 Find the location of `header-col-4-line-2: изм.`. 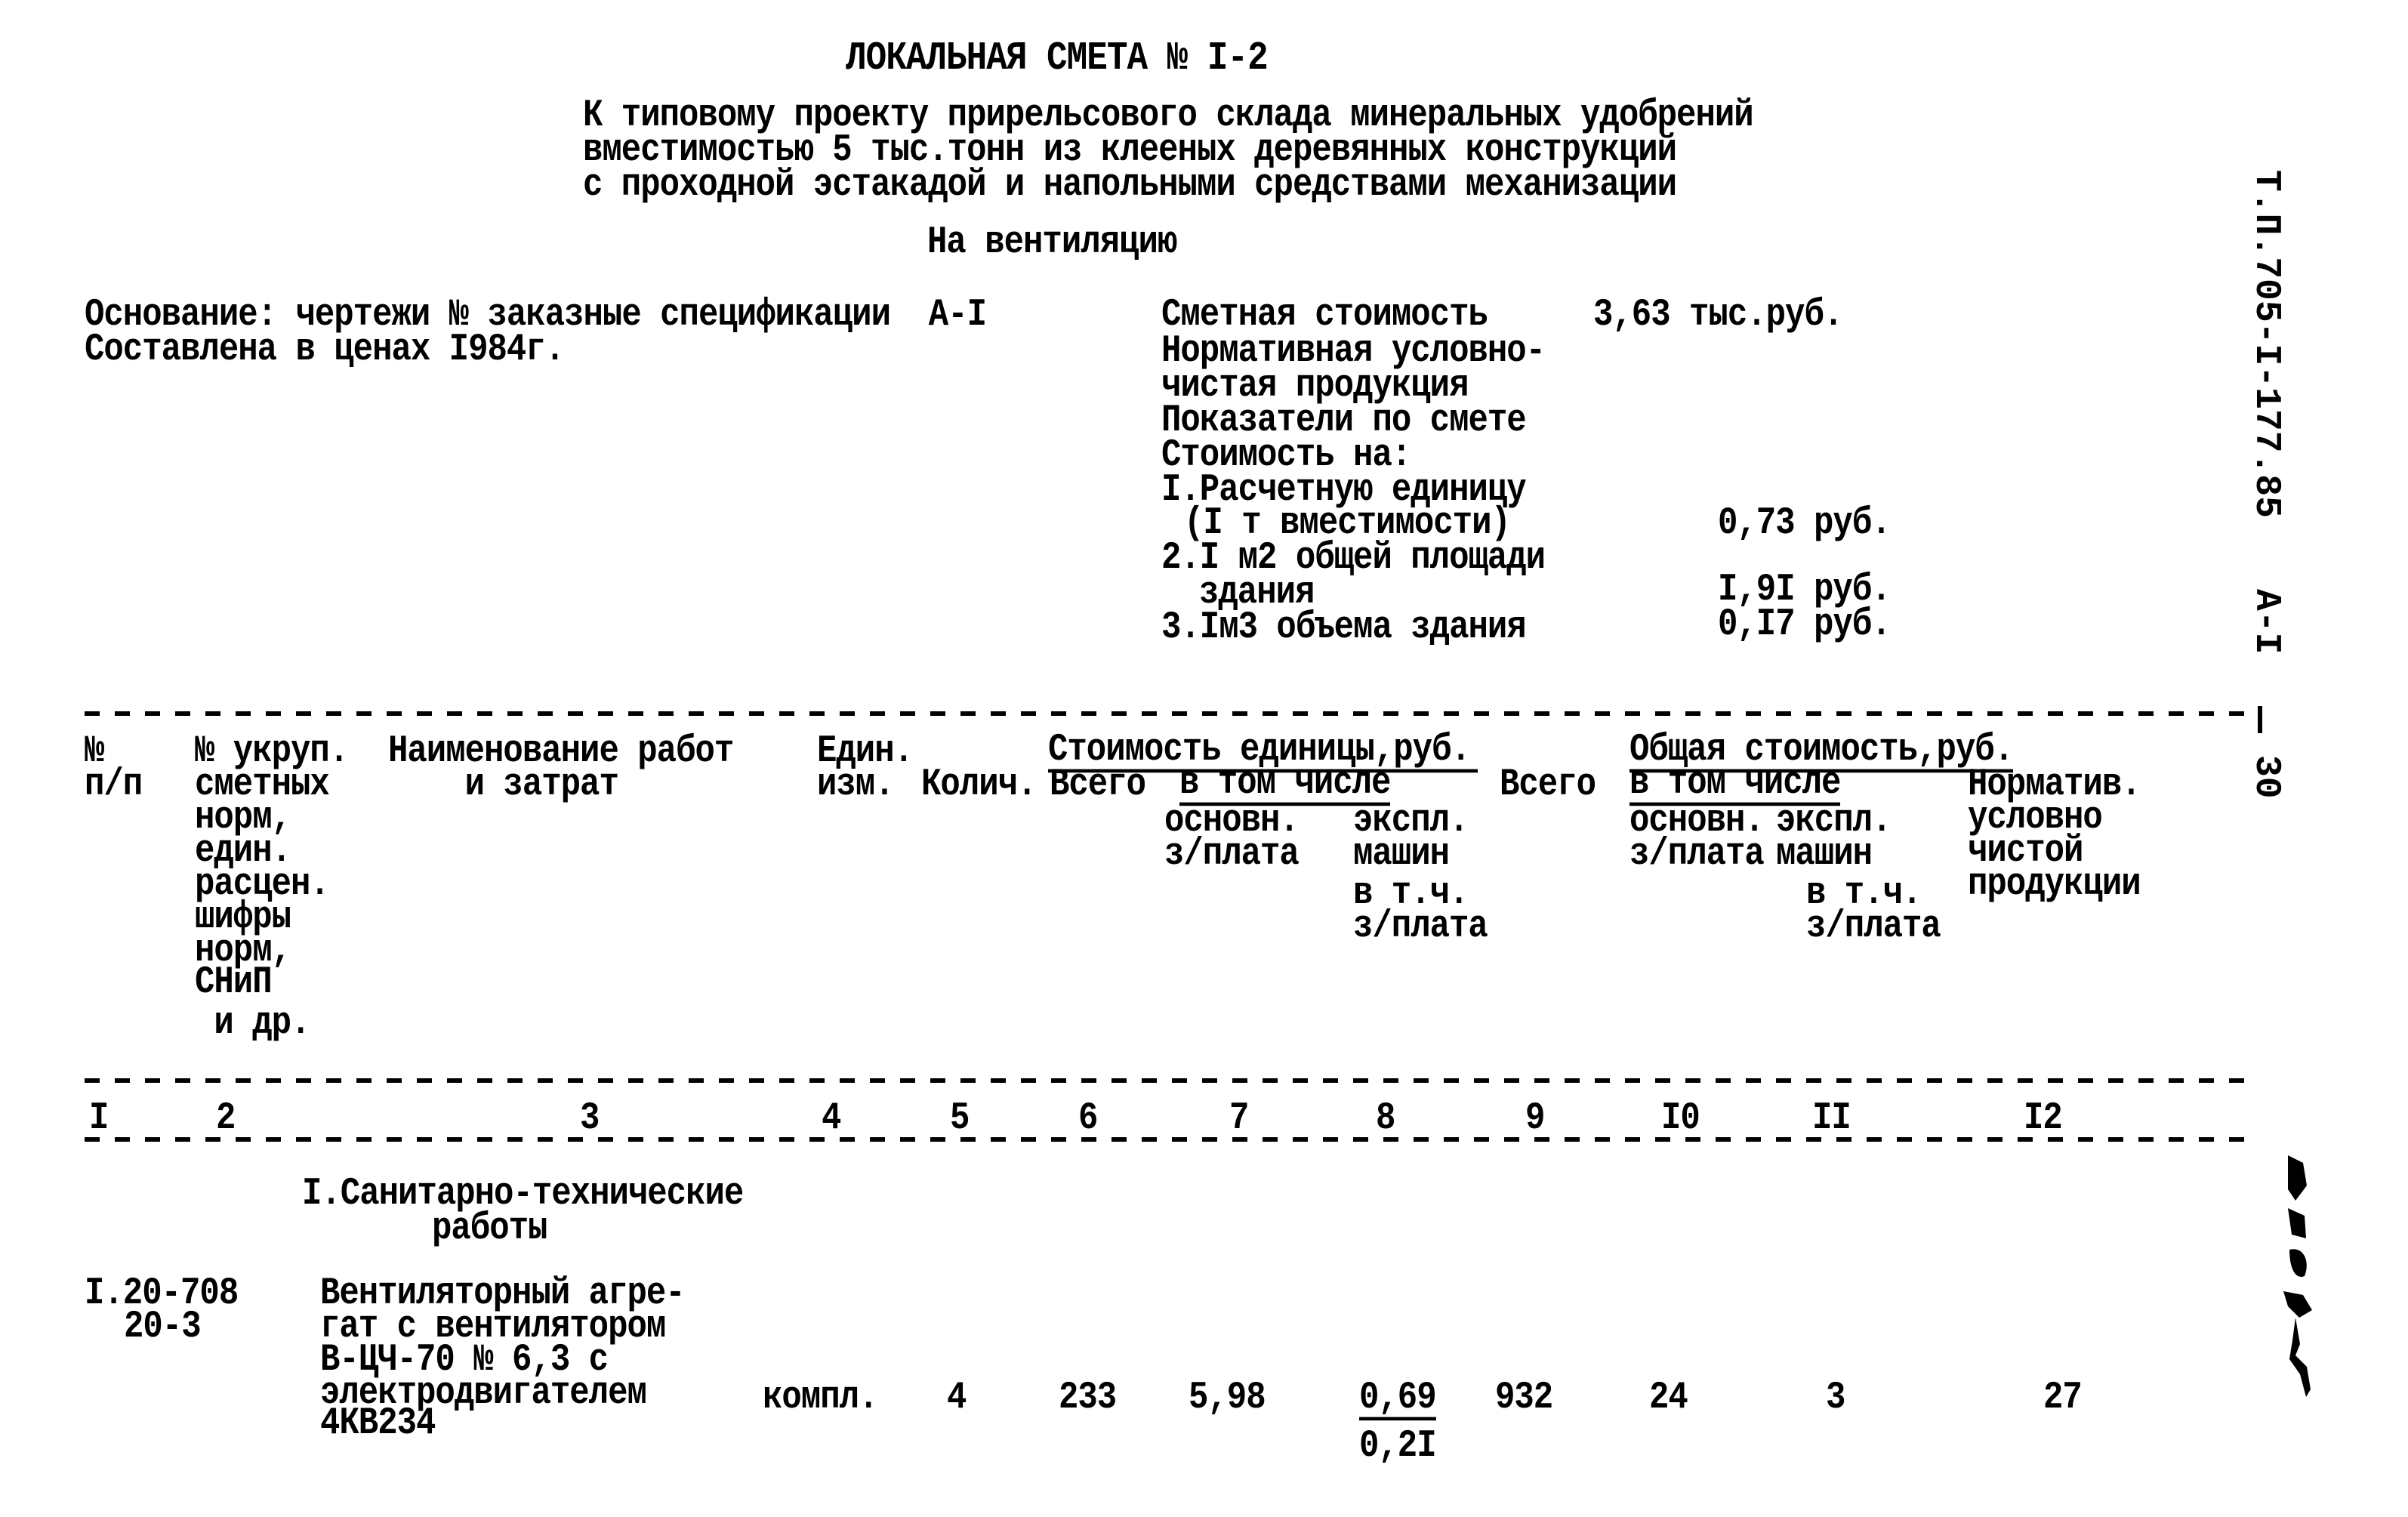

header-col-4-line-2: изм. is located at coordinates (856, 785).